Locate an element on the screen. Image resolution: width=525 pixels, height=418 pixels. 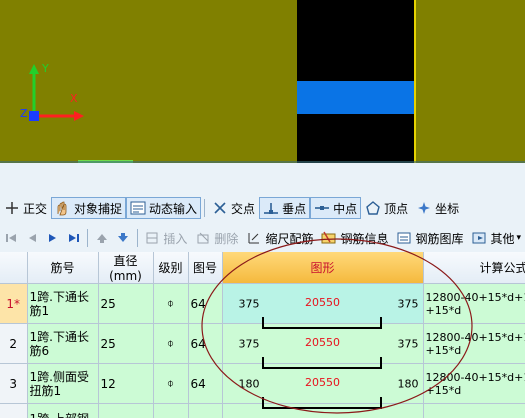
orthogonal-label: 正交 is located at coordinates (35, 208).